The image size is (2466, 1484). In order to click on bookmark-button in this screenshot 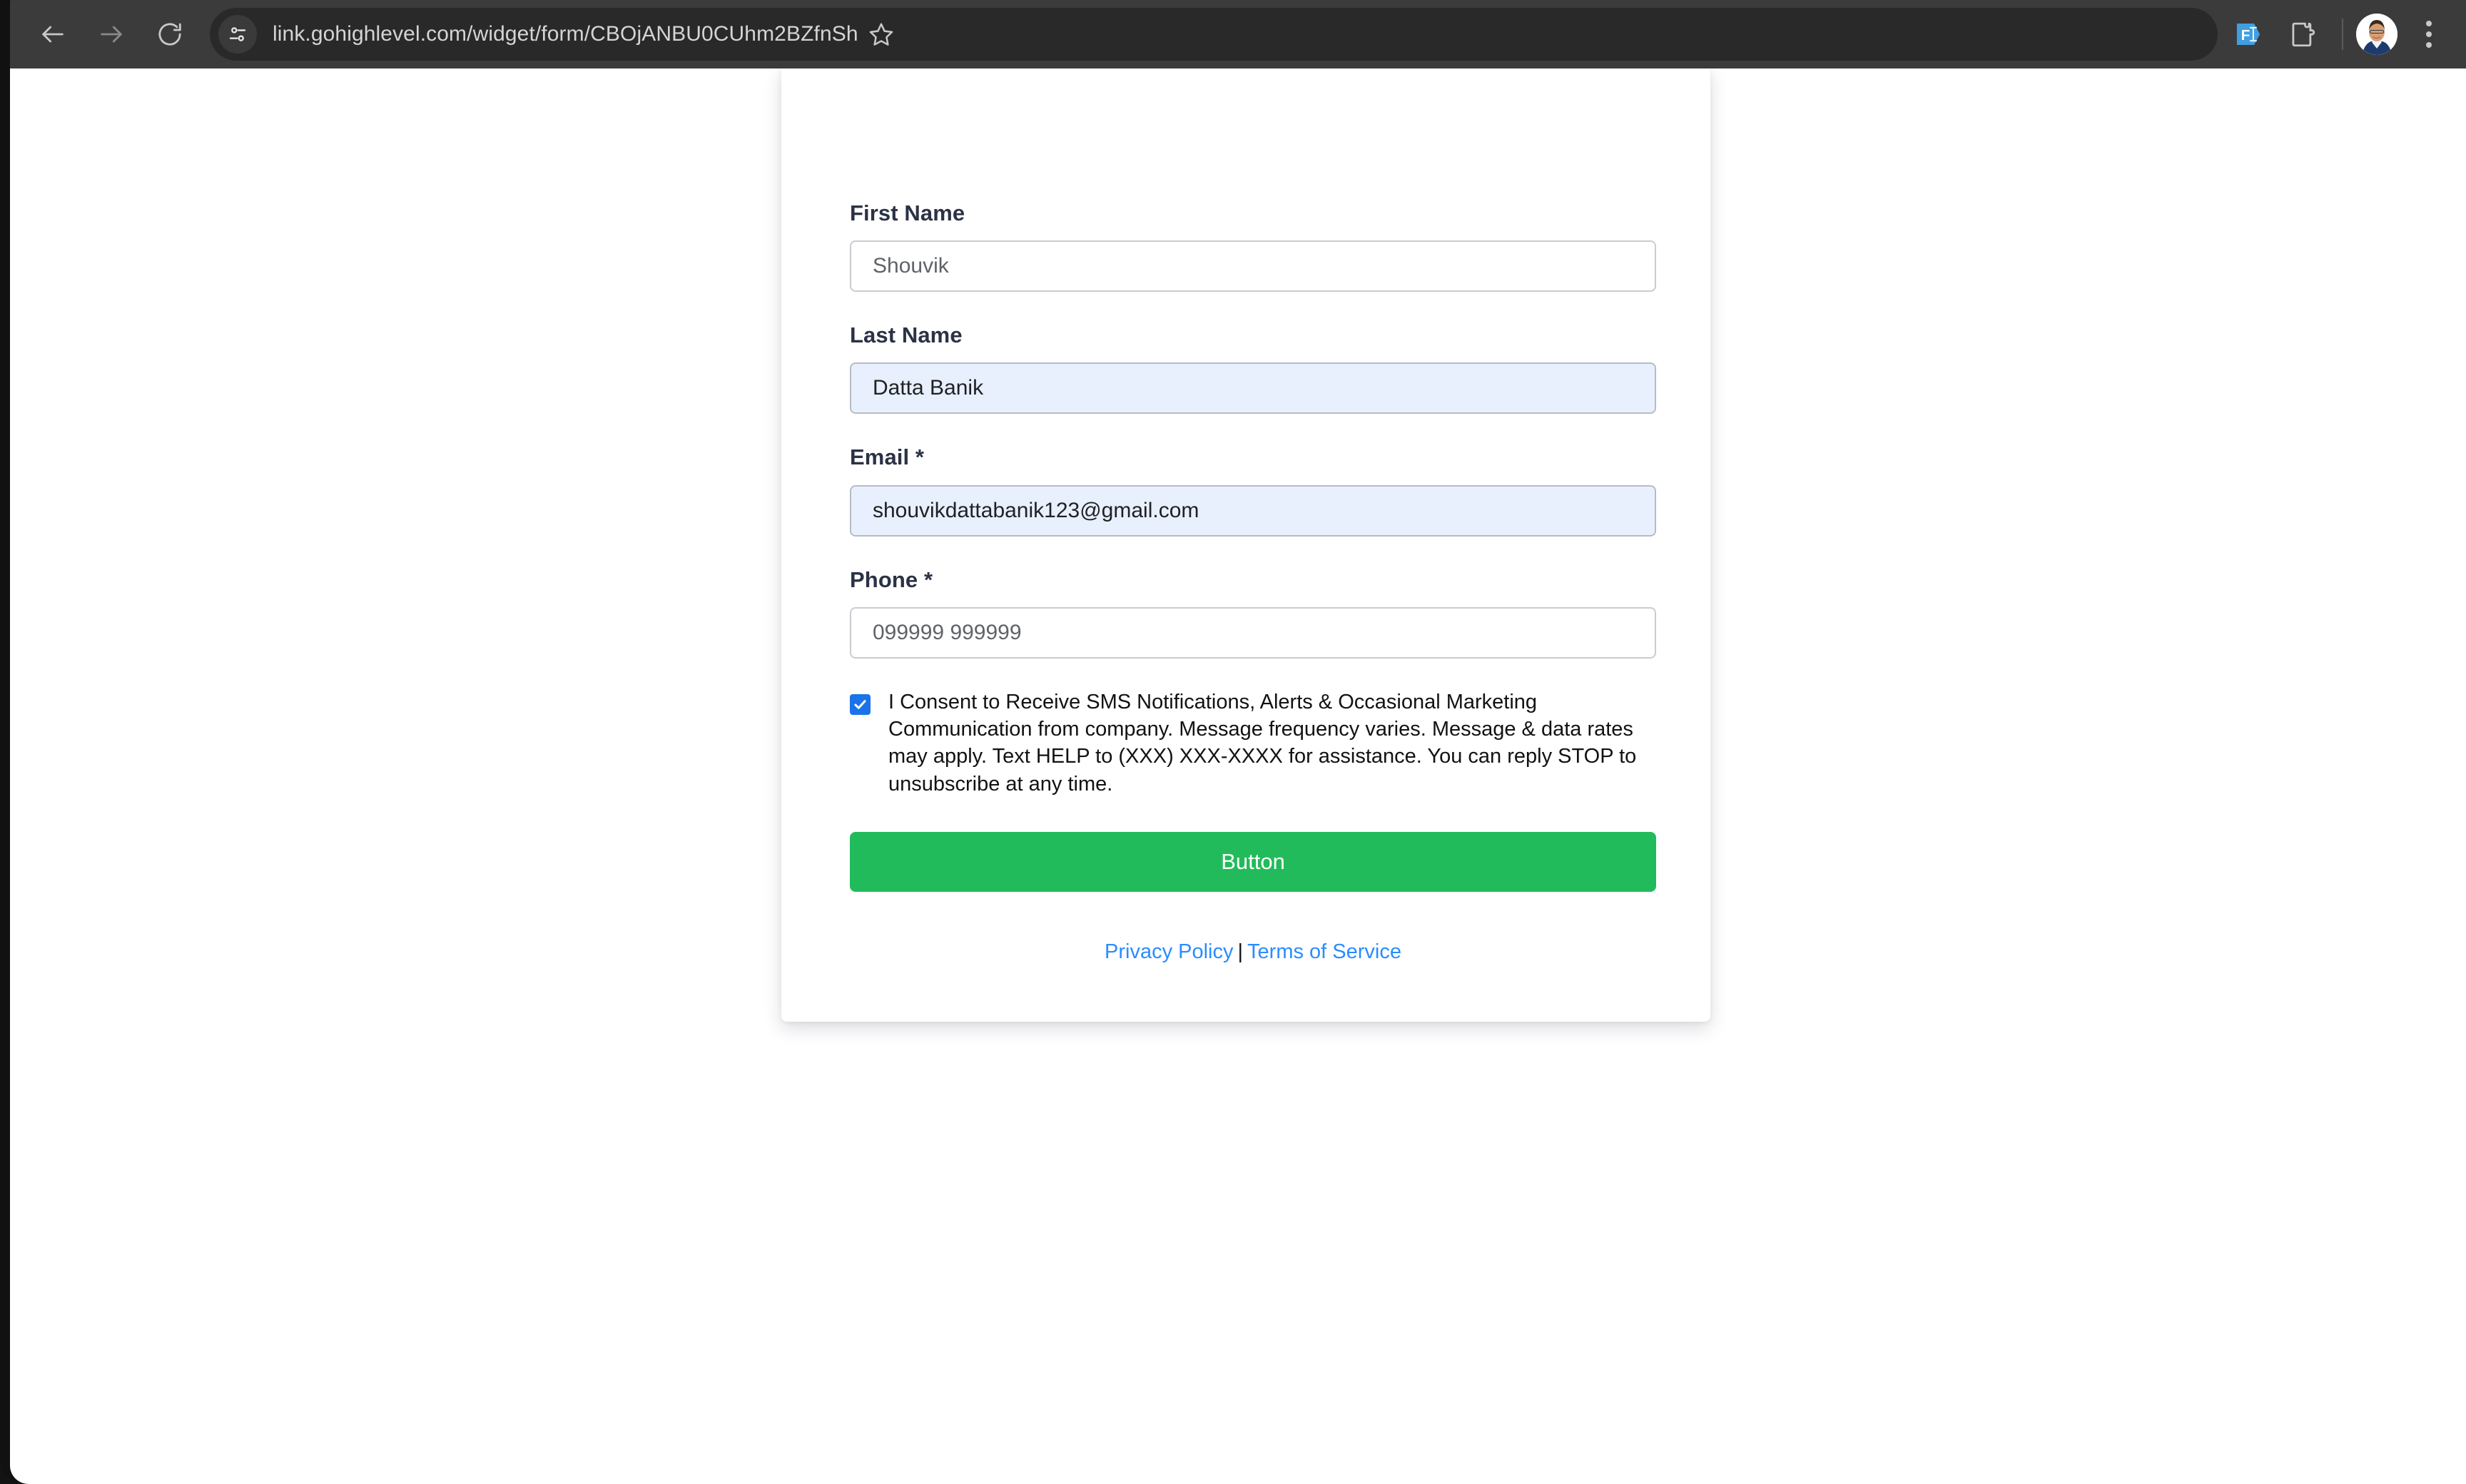, I will do `click(881, 34)`.